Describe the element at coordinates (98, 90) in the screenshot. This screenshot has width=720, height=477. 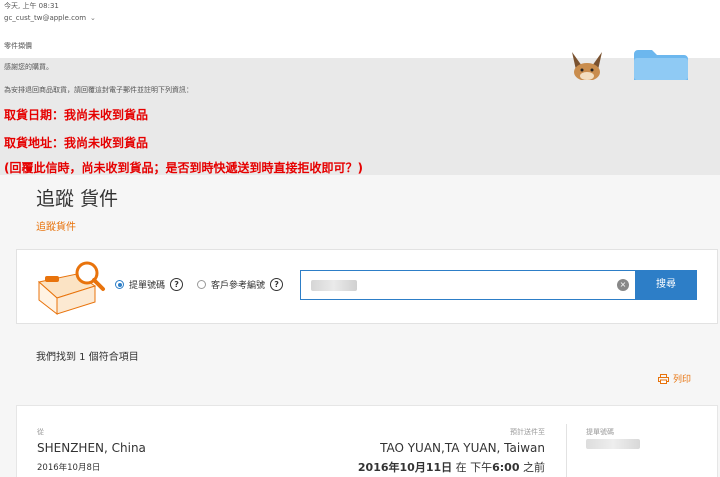
I see `email-instructions: 為安排退回商品取貨，請回覆這封電子郵件並註明下列資訊：` at that location.